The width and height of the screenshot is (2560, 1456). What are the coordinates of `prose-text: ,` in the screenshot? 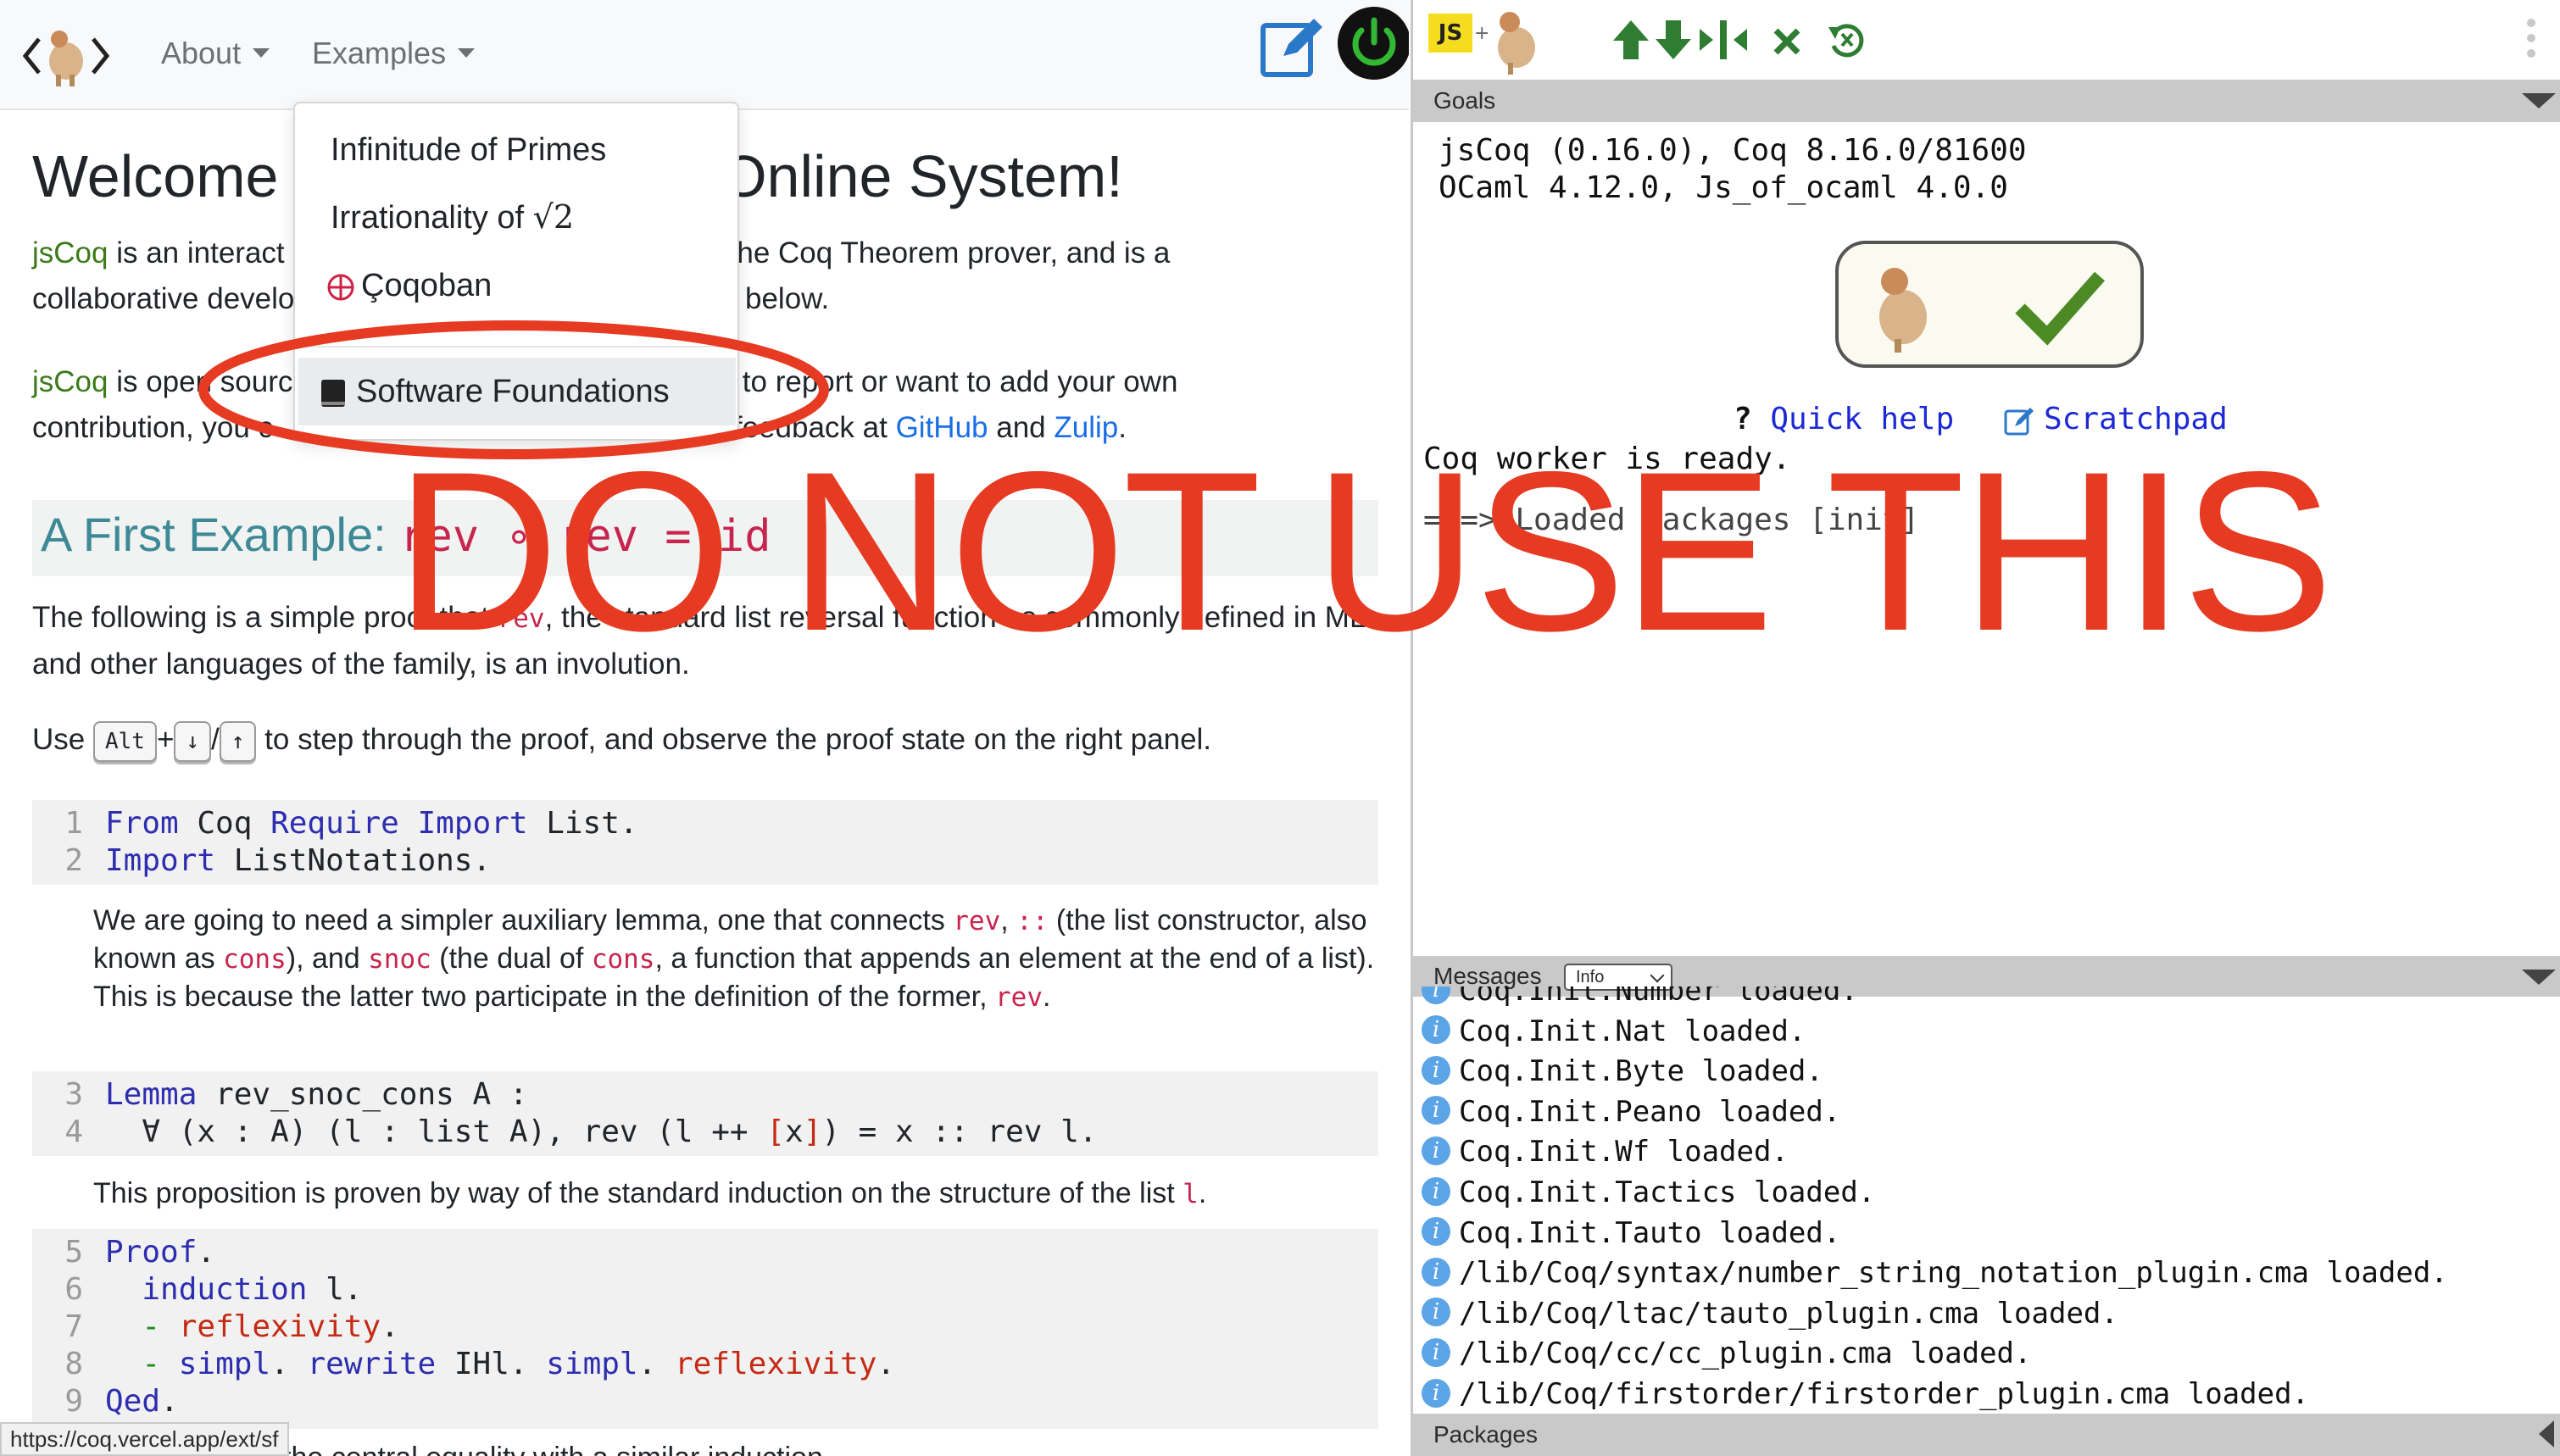 It's located at (1008, 920).